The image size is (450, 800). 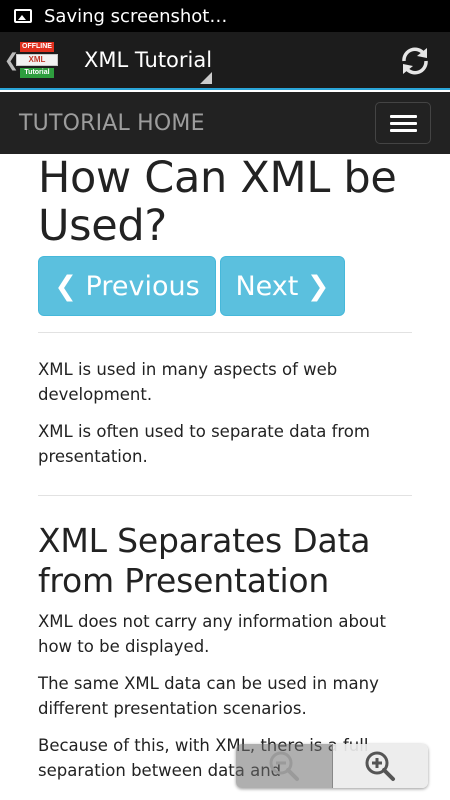 I want to click on logo-xml-text: XML, so click(x=37, y=60).